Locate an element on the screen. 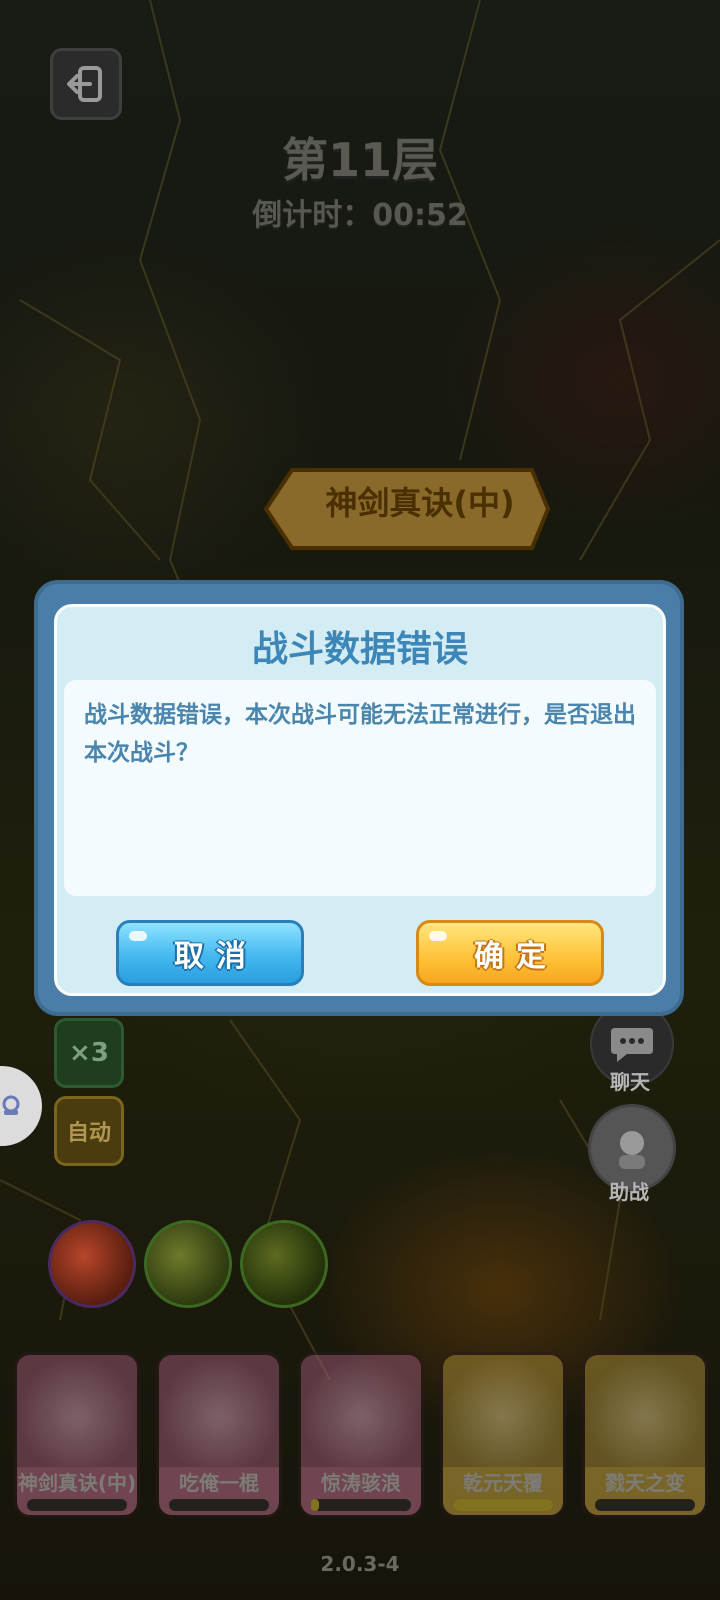 This screenshot has width=720, height=1600. skill-card-name: 吃俺一棍 is located at coordinates (219, 1483).